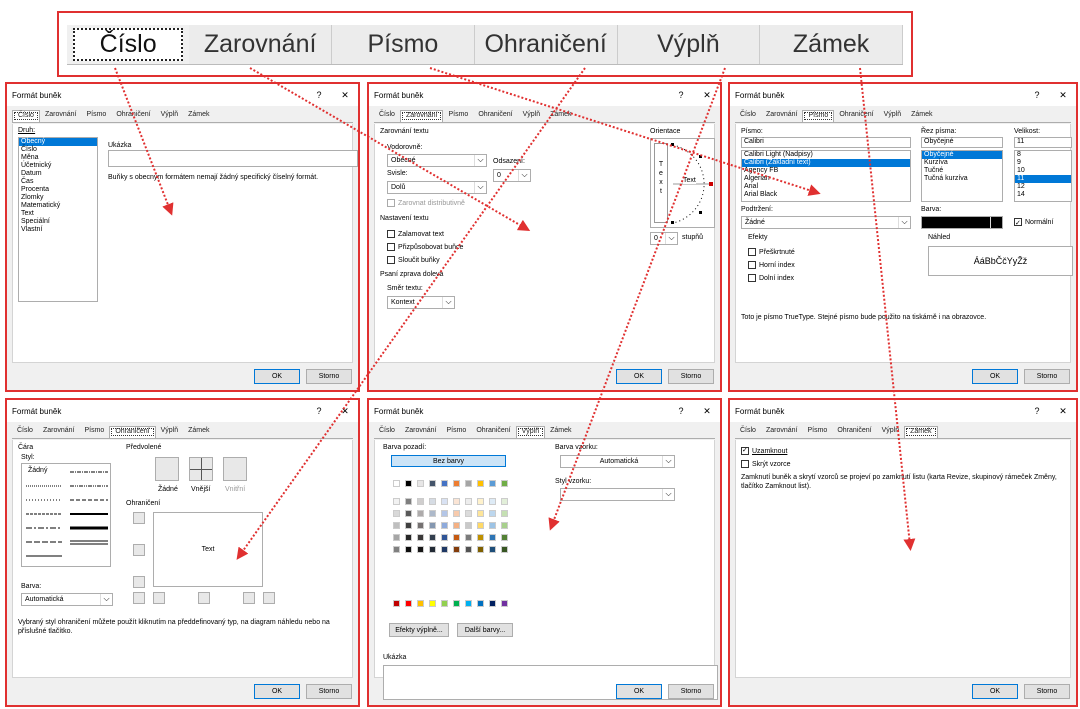  Describe the element at coordinates (1043, 195) in the screenshot. I see `size-item: 14` at that location.